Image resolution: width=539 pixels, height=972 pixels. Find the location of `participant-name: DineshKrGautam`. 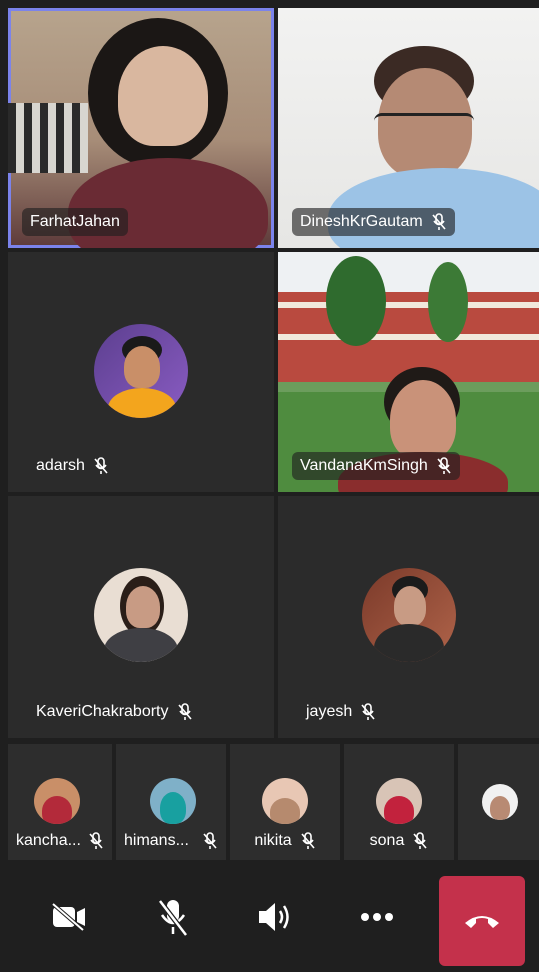

participant-name: DineshKrGautam is located at coordinates (361, 221).